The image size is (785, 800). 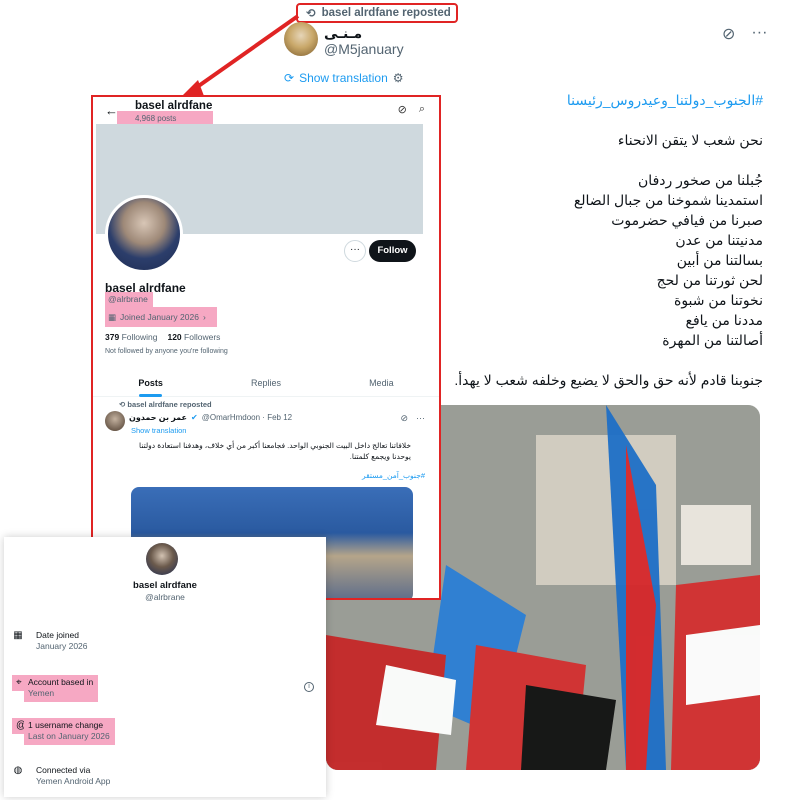 I want to click on tweet-hashtag: #الجنوب_دولتنا_وعيدروس_رئيسنا, so click(x=583, y=100).